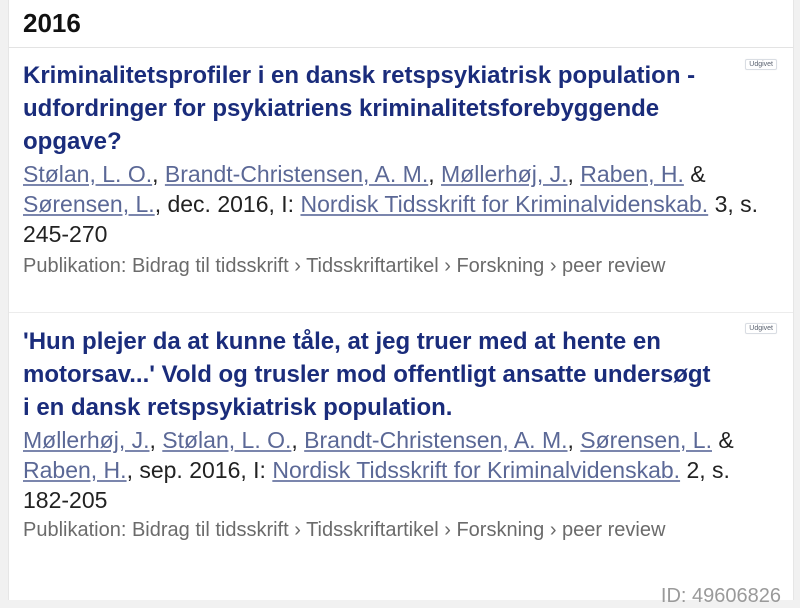 Image resolution: width=800 pixels, height=608 pixels. Describe the element at coordinates (199, 470) in the screenshot. I see `publication-date: , sep. 2016, I:` at that location.